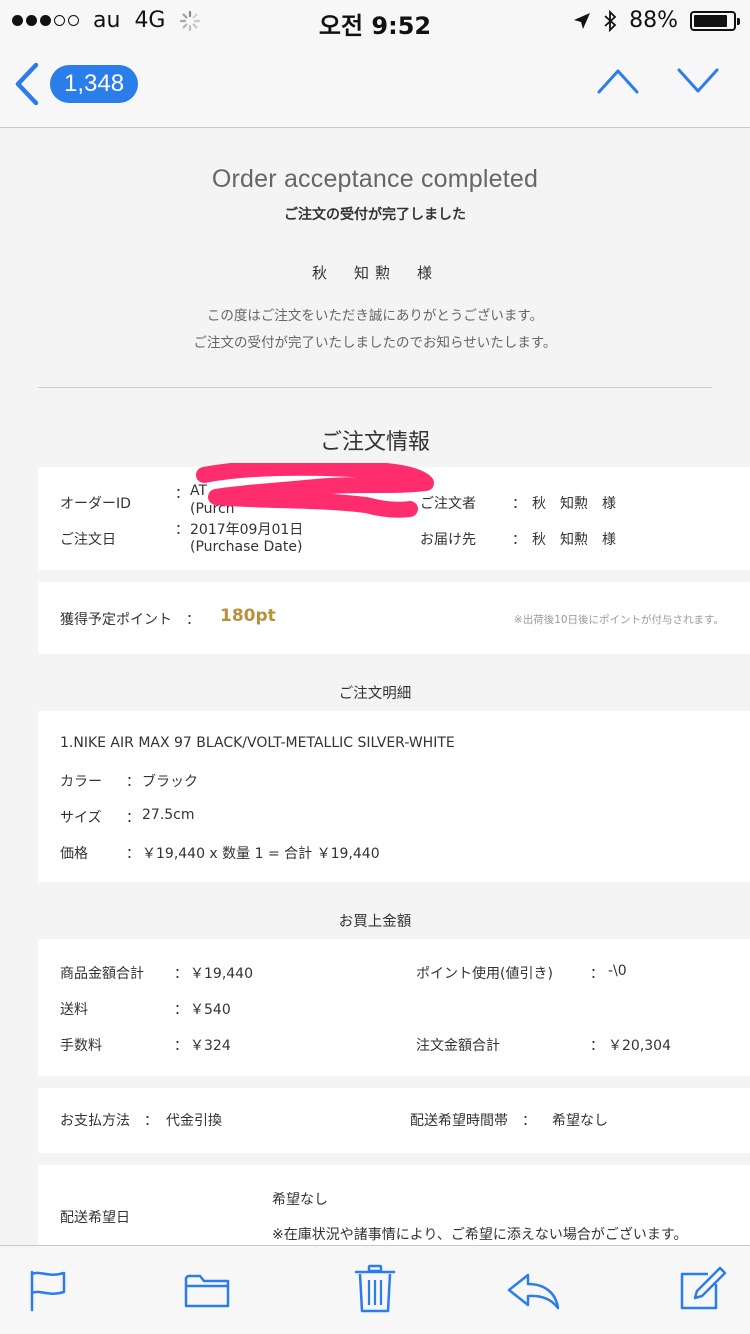  What do you see at coordinates (458, 1046) in the screenshot?
I see `total-label: 注文金額合計` at bounding box center [458, 1046].